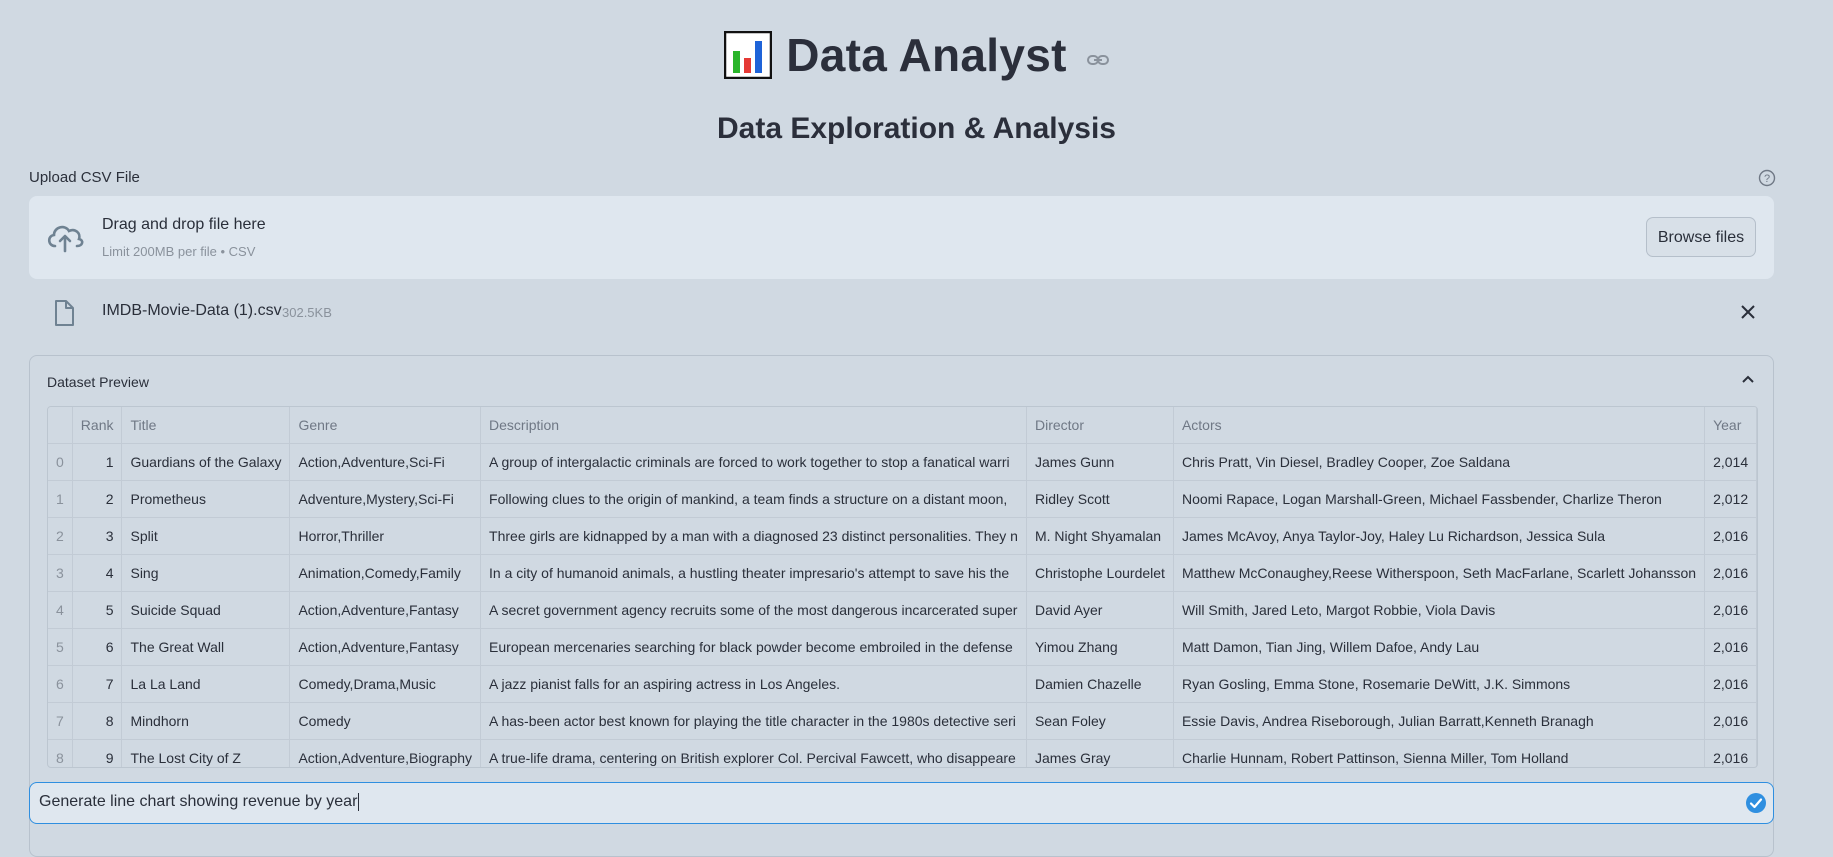 The image size is (1833, 857). Describe the element at coordinates (1100, 462) in the screenshot. I see `table-cell: James Gunn` at that location.